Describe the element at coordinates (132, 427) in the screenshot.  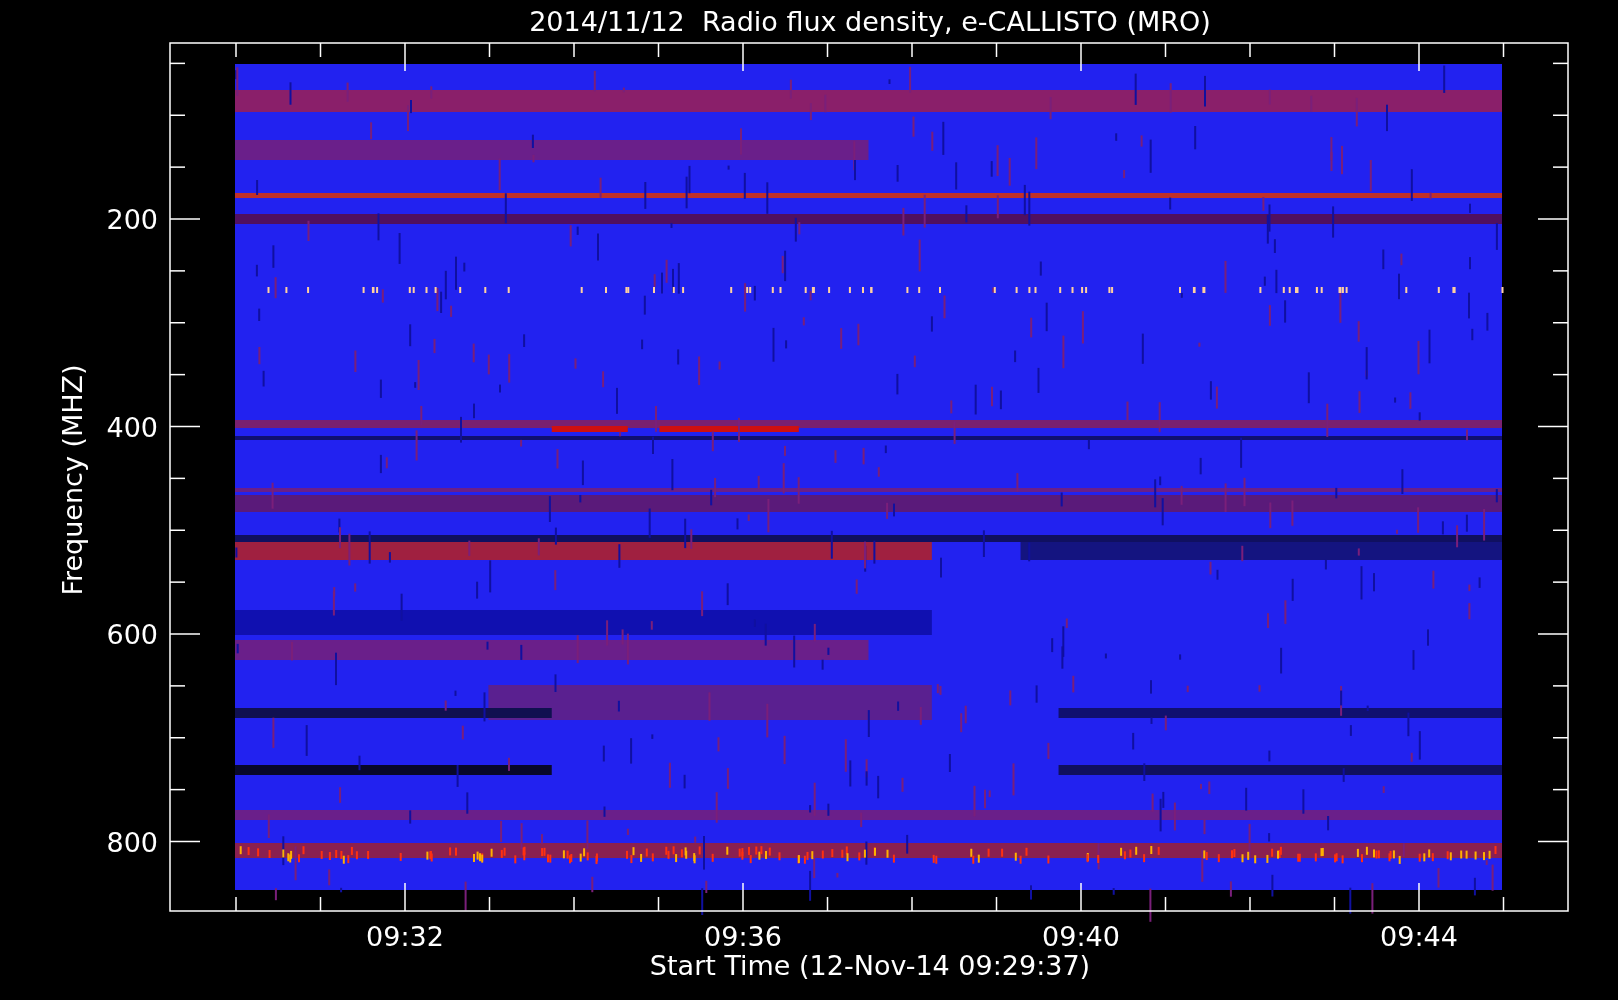
I see `y-tick-label: 400` at that location.